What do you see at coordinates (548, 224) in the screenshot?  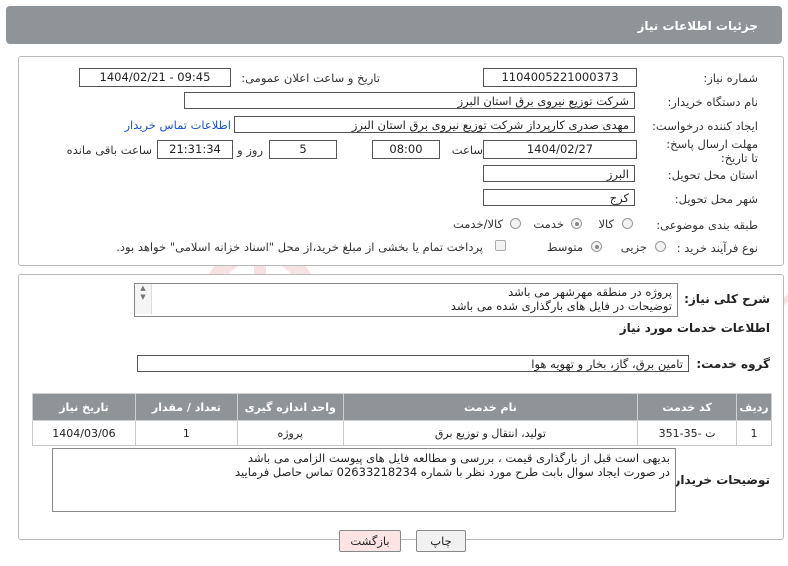 I see `category-service-label: خدمت` at bounding box center [548, 224].